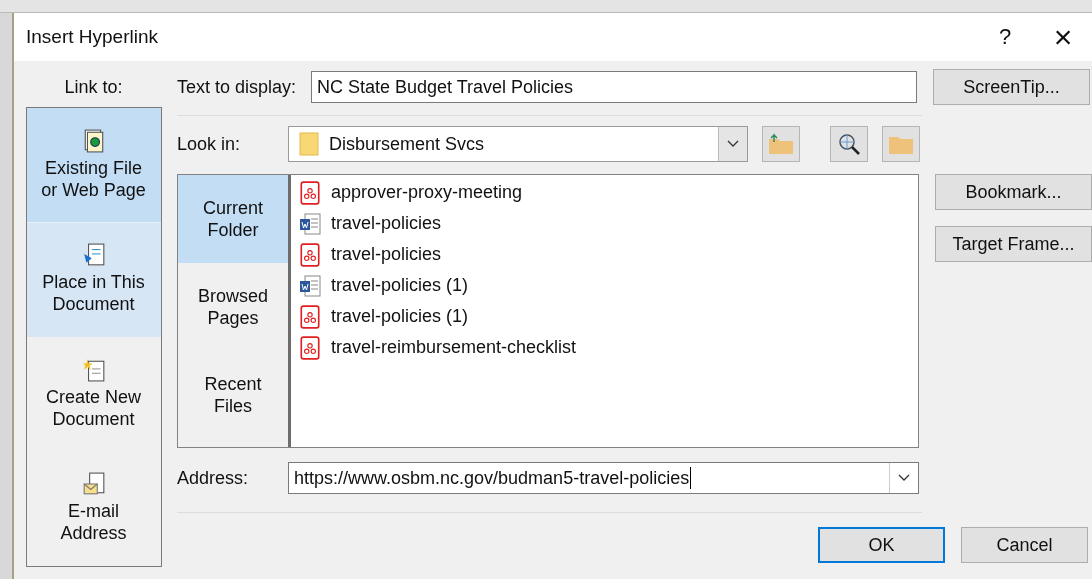 Image resolution: width=1092 pixels, height=579 pixels. Describe the element at coordinates (518, 144) in the screenshot. I see `look-in-dropdown: Disbursement Svcs` at that location.